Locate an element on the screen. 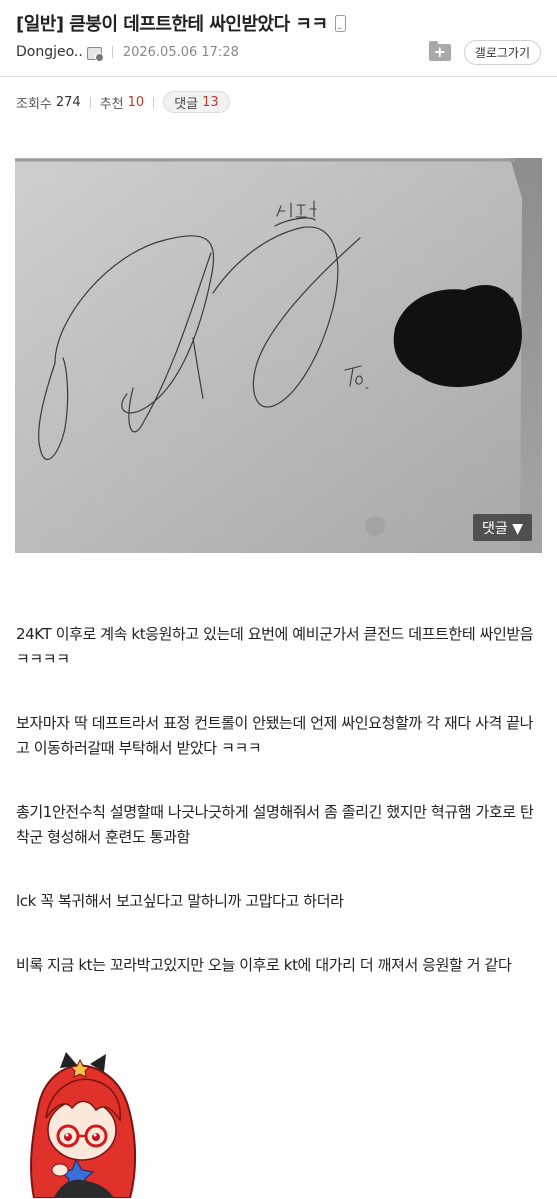 The width and height of the screenshot is (557, 1199). body-paragraph: lck 꼭 복귀해서 보고싶다고 말하니까 고맙다고 하더라 is located at coordinates (180, 901).